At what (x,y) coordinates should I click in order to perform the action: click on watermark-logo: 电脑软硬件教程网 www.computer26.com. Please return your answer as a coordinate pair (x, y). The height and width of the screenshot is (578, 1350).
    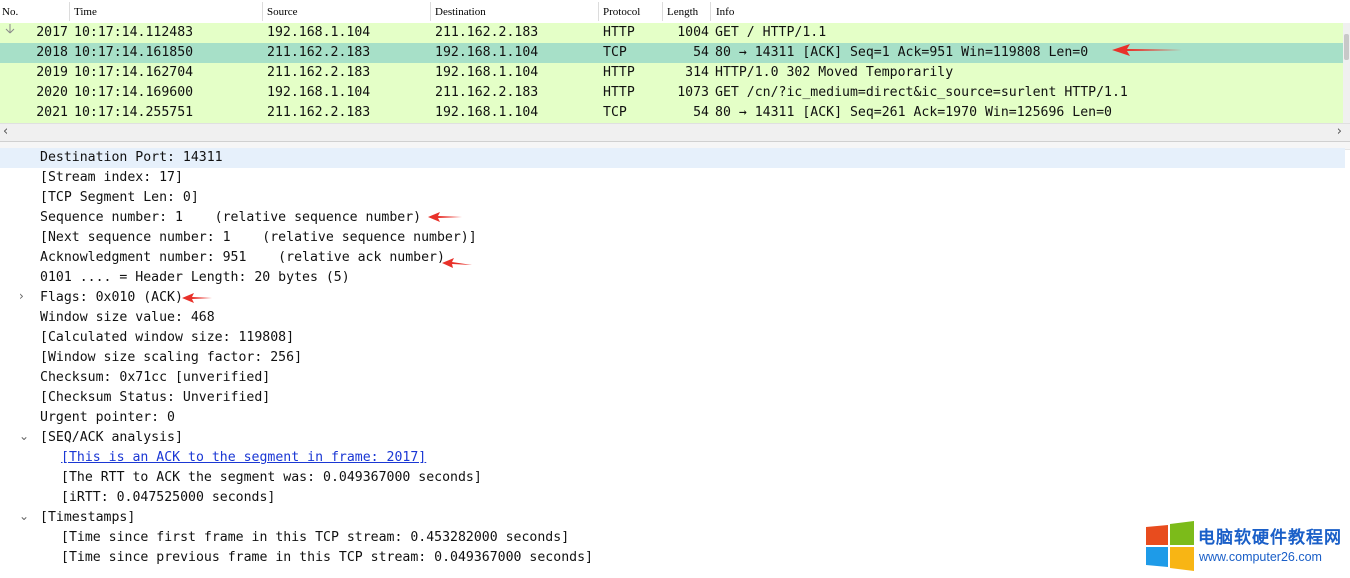
    Looking at the image, I should click on (1245, 546).